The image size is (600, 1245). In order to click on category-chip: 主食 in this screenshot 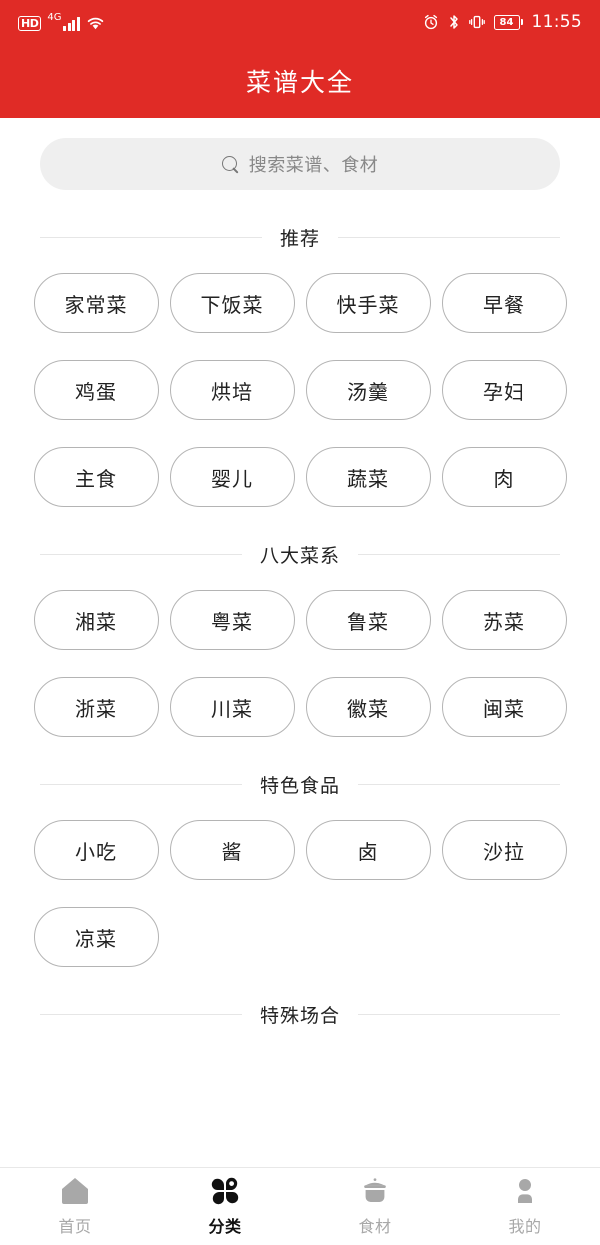, I will do `click(96, 477)`.